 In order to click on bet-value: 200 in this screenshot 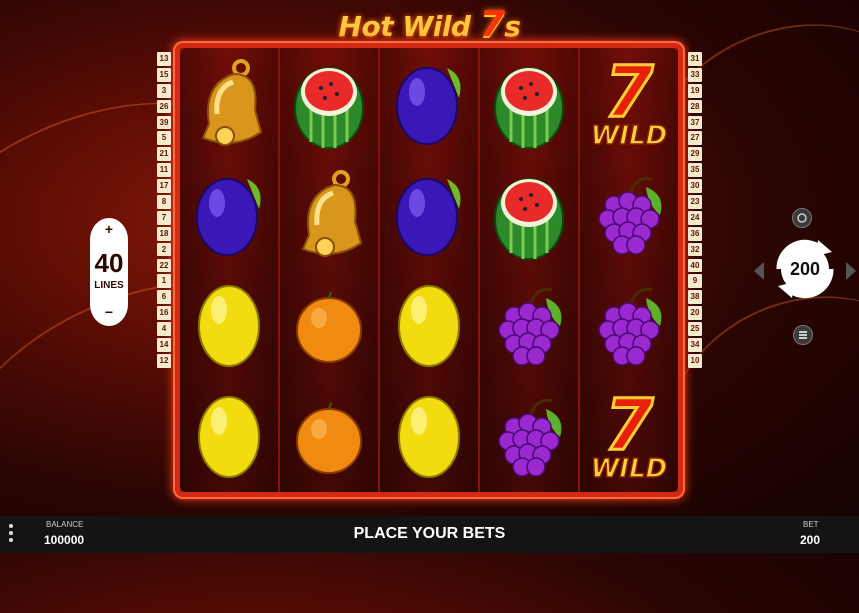, I will do `click(810, 540)`.